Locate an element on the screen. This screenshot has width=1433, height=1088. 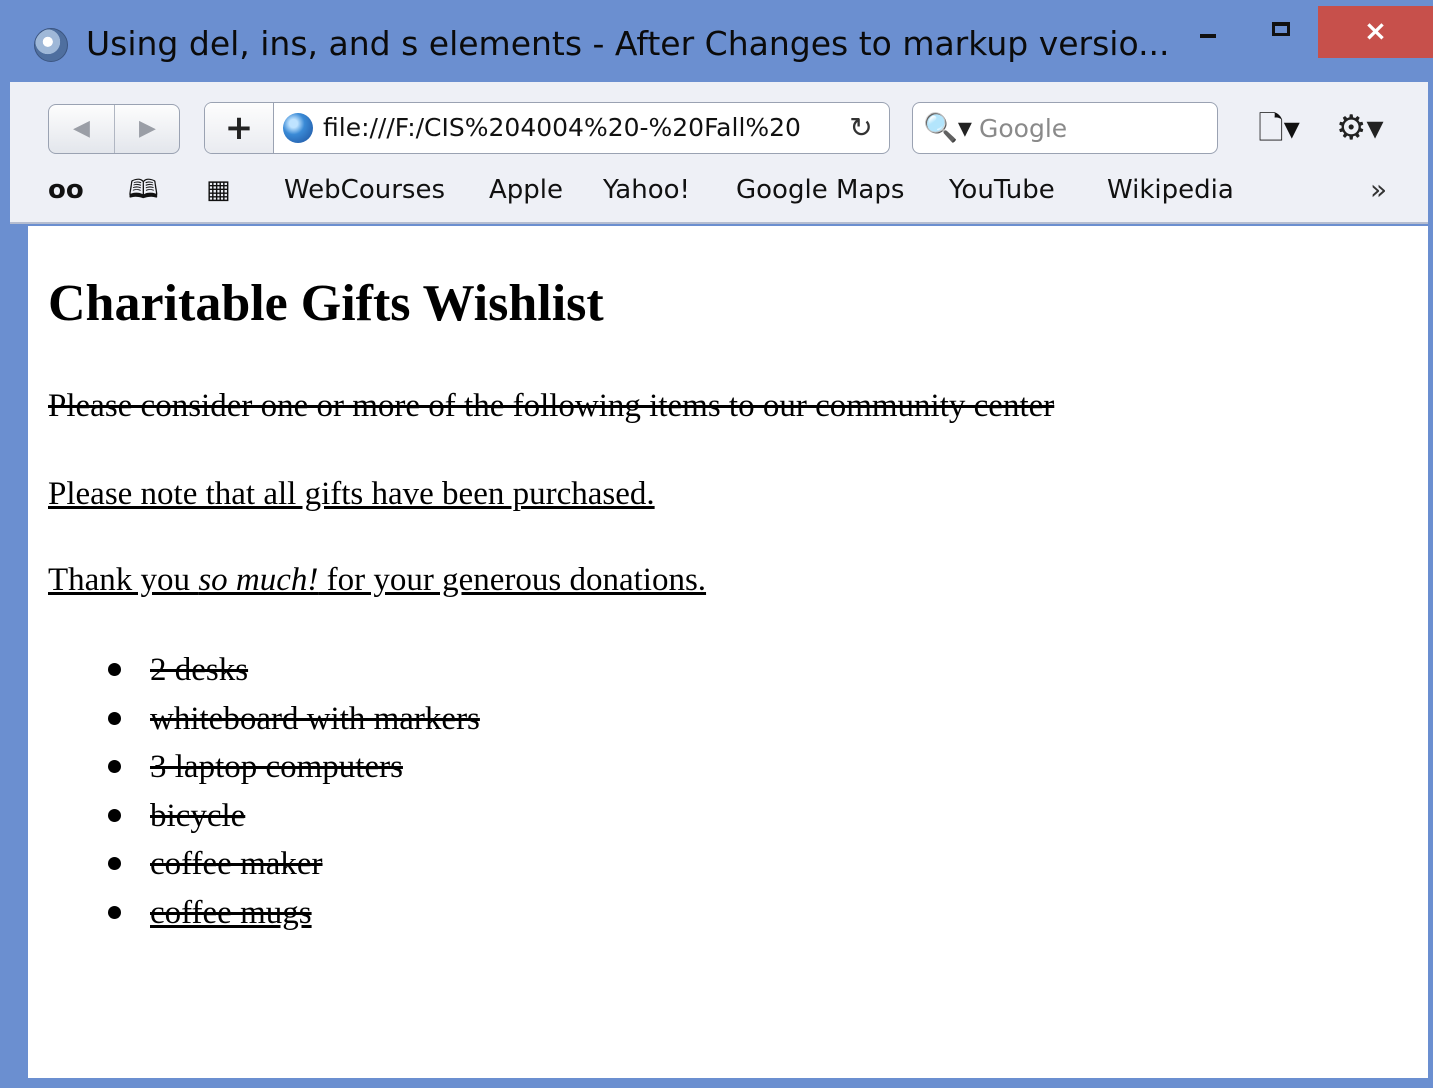
list-item: whiteboard with markers is located at coordinates (294, 719).